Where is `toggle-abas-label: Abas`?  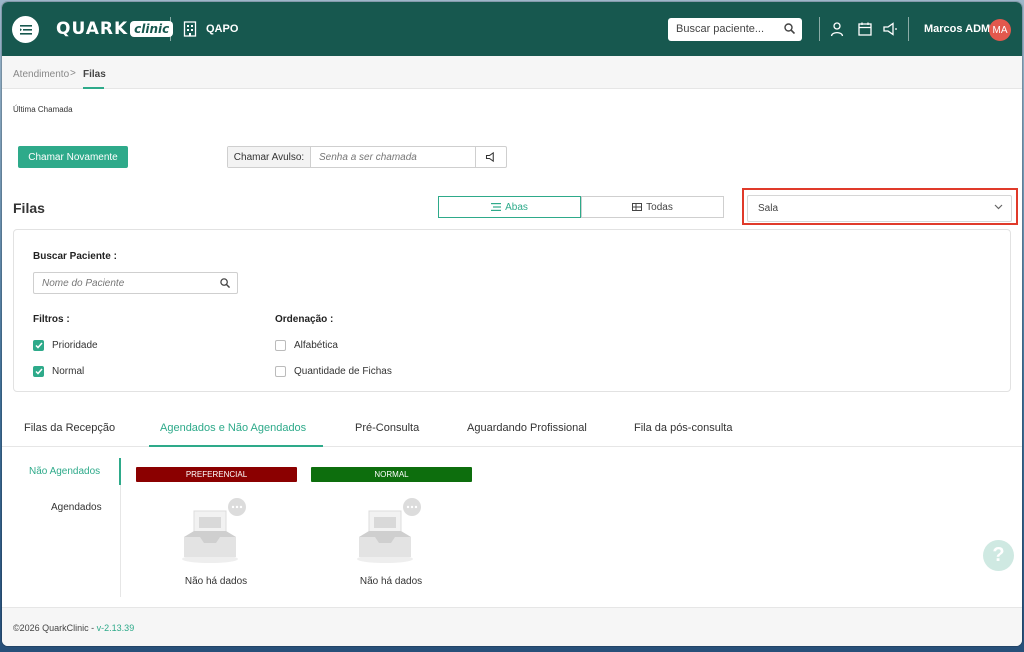
toggle-abas-label: Abas is located at coordinates (516, 207).